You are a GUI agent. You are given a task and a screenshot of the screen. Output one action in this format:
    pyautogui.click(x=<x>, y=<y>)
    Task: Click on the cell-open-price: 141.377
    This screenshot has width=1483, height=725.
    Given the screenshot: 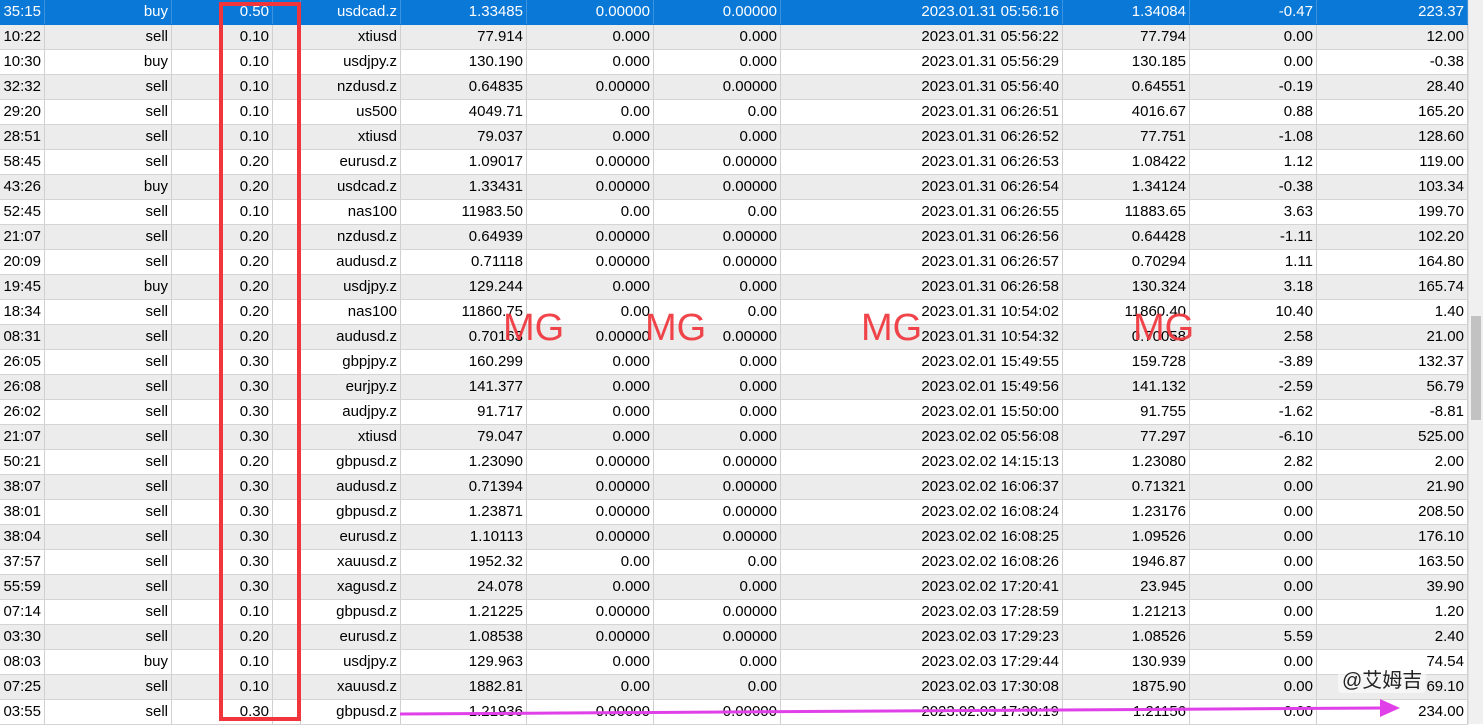 What is the action you would take?
    pyautogui.click(x=464, y=387)
    